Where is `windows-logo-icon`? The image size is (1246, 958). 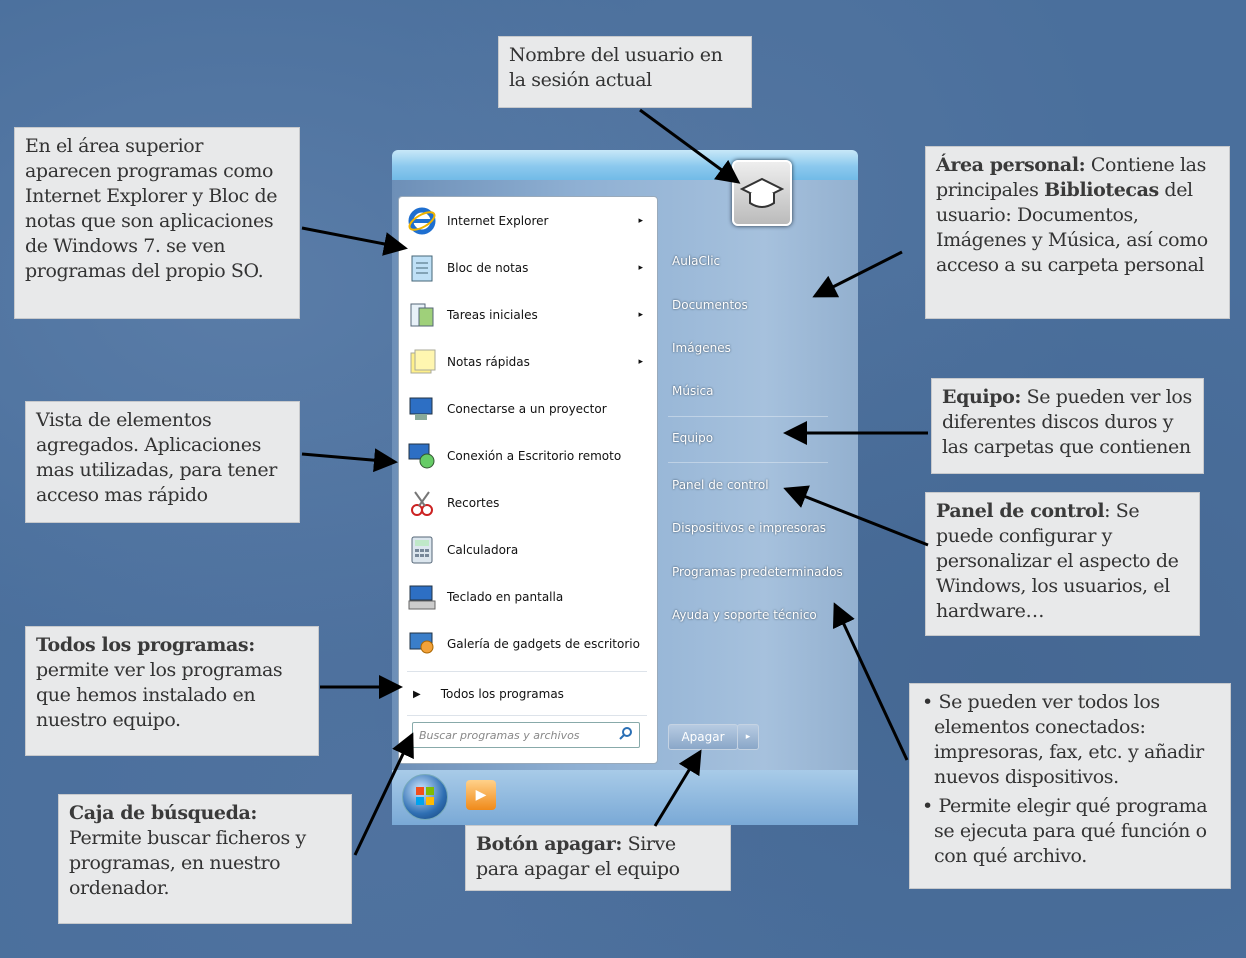
windows-logo-icon is located at coordinates (425, 796).